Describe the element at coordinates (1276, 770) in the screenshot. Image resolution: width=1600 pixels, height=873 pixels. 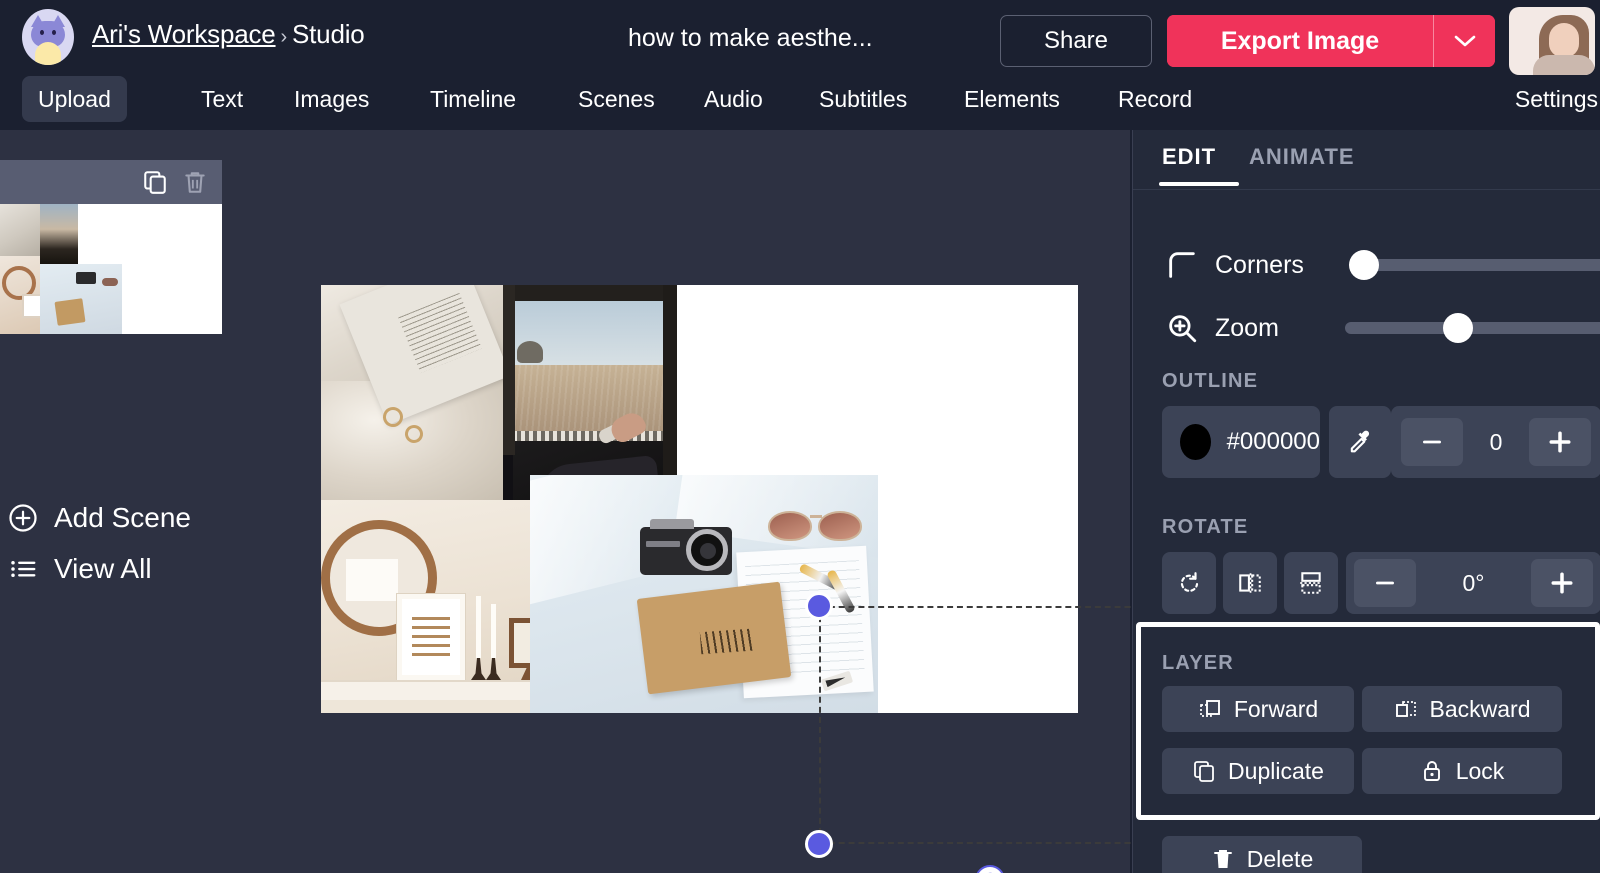
I see `layer-duplicate-label: Duplicate` at that location.